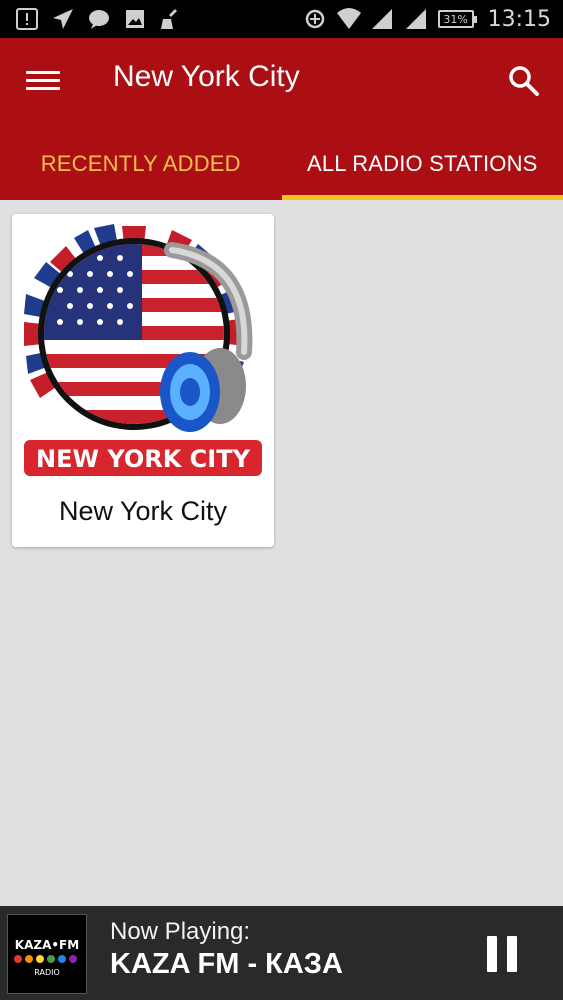 This screenshot has height=1000, width=563. What do you see at coordinates (180, 931) in the screenshot?
I see `now-playing-label: Now Playing:` at bounding box center [180, 931].